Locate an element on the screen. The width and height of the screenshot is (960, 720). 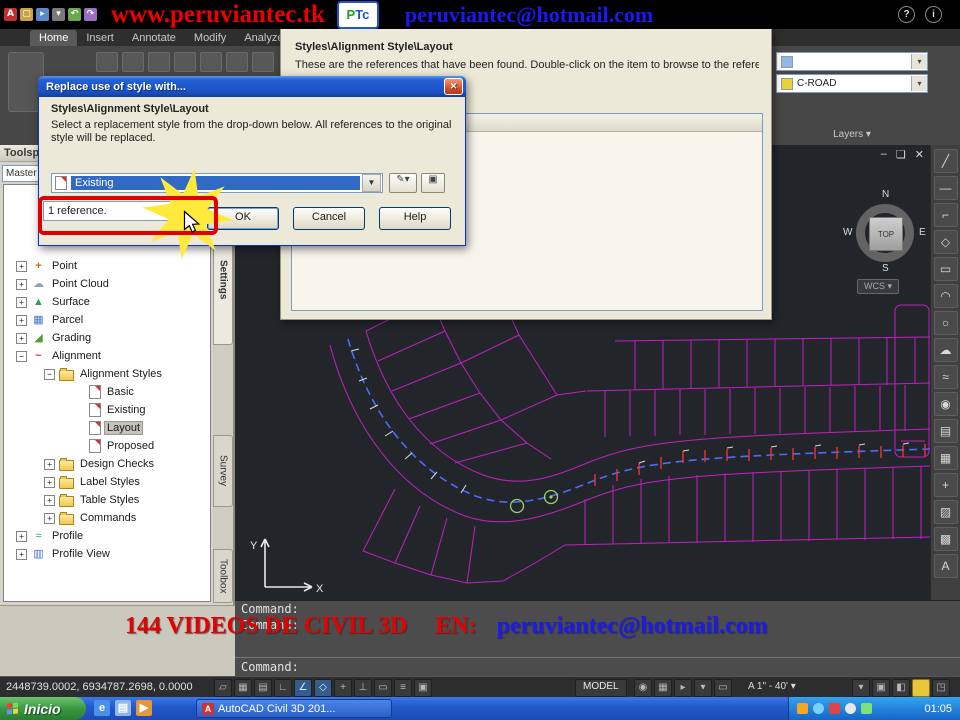
object-snap-icon: ◇ is located at coordinates (323, 688).